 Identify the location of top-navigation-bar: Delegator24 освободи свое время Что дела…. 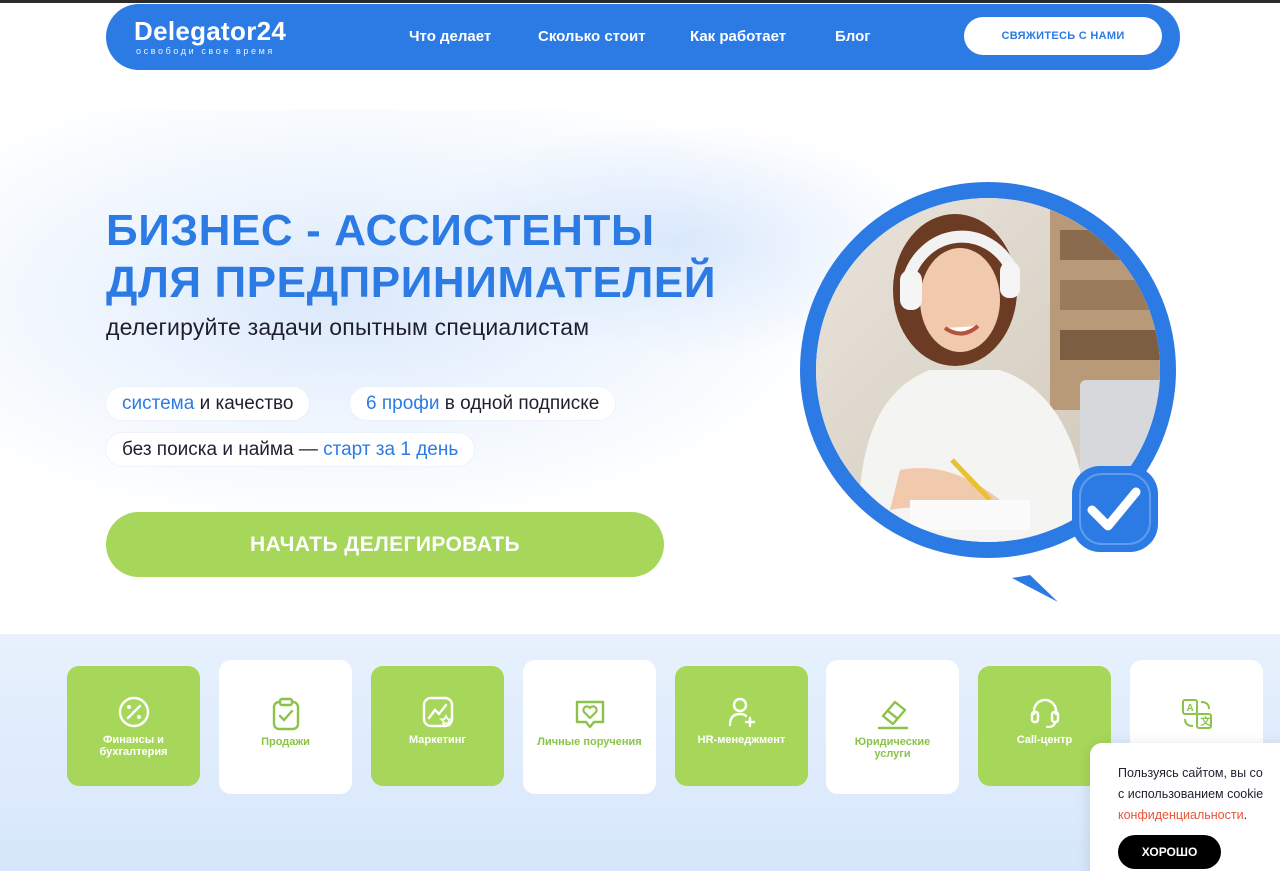
(643, 37).